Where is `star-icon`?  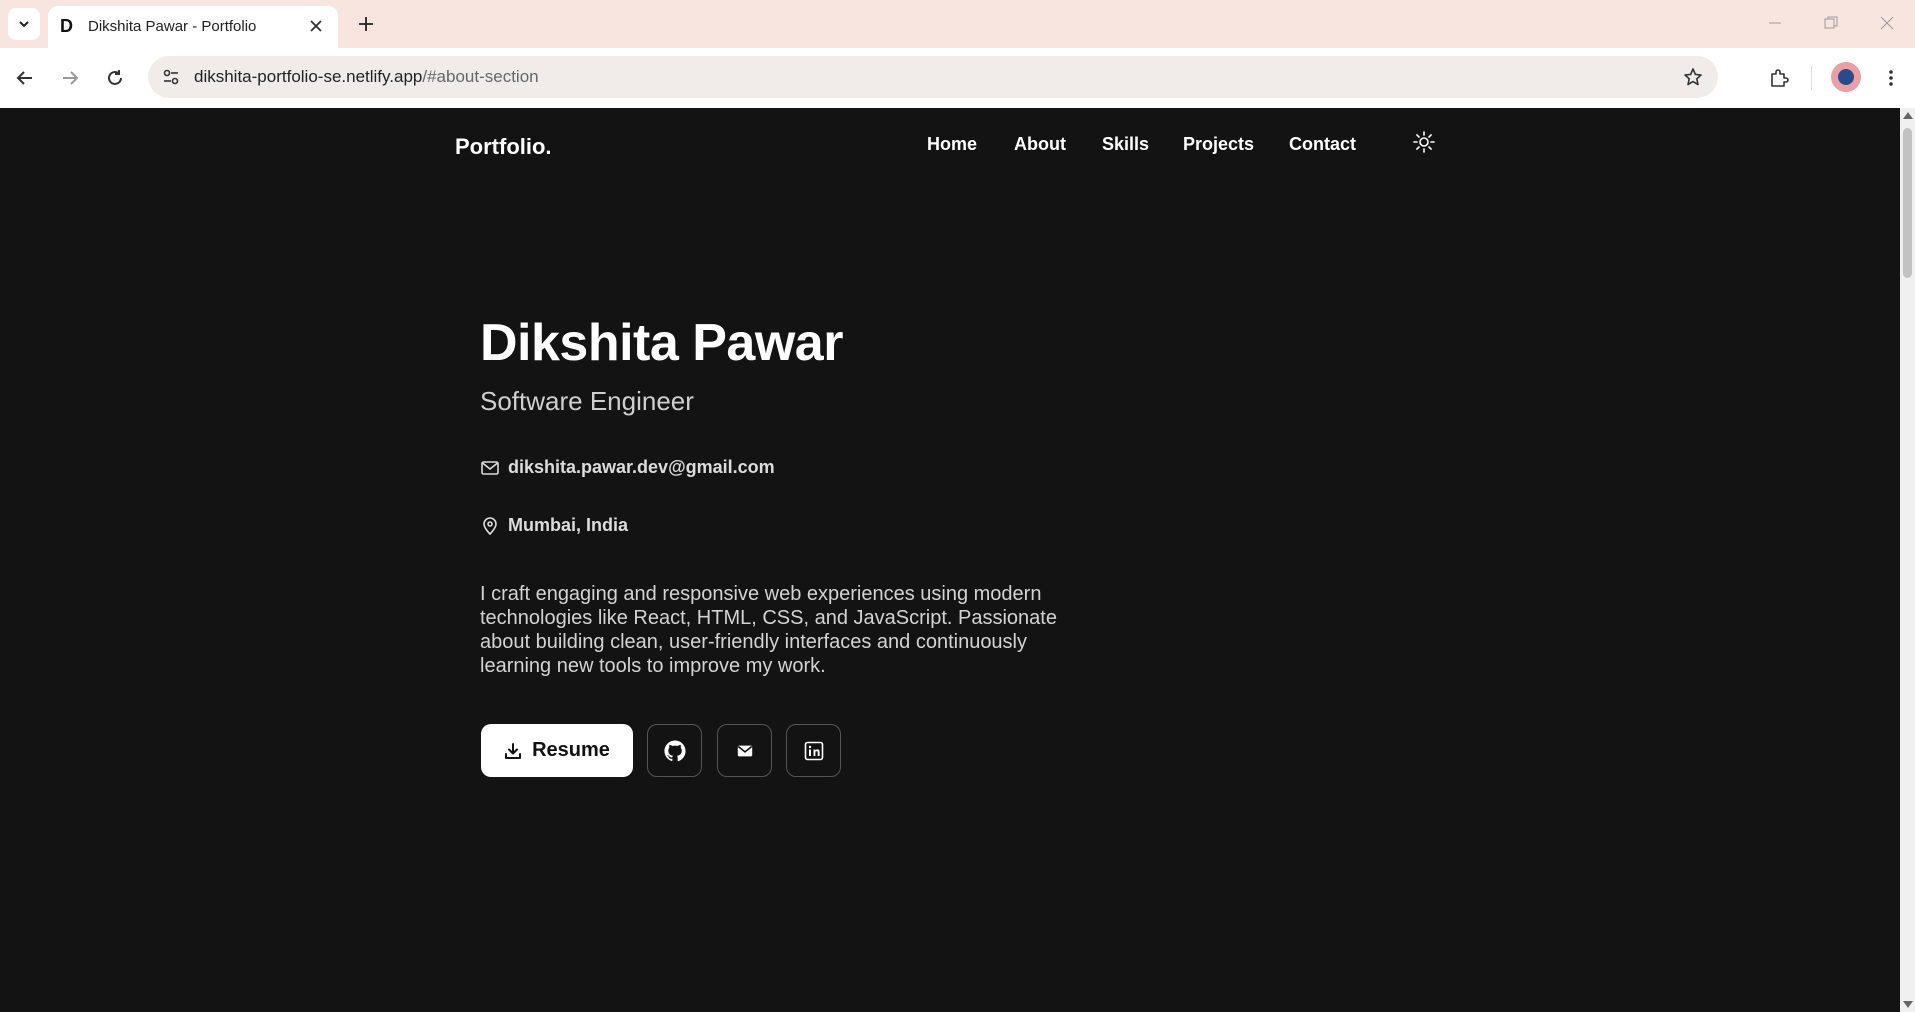 star-icon is located at coordinates (1693, 77).